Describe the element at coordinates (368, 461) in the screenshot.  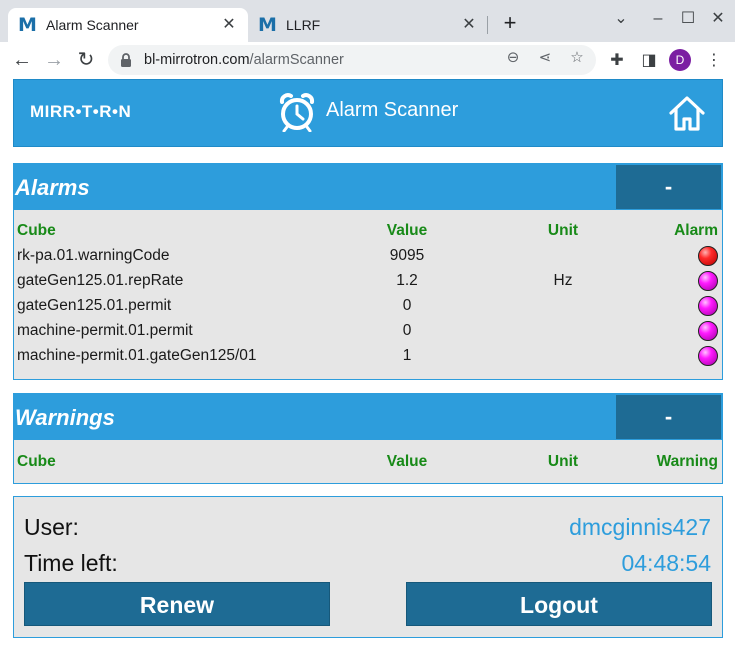
I see `warnings-column-headers: Cube Value Unit Warning` at that location.